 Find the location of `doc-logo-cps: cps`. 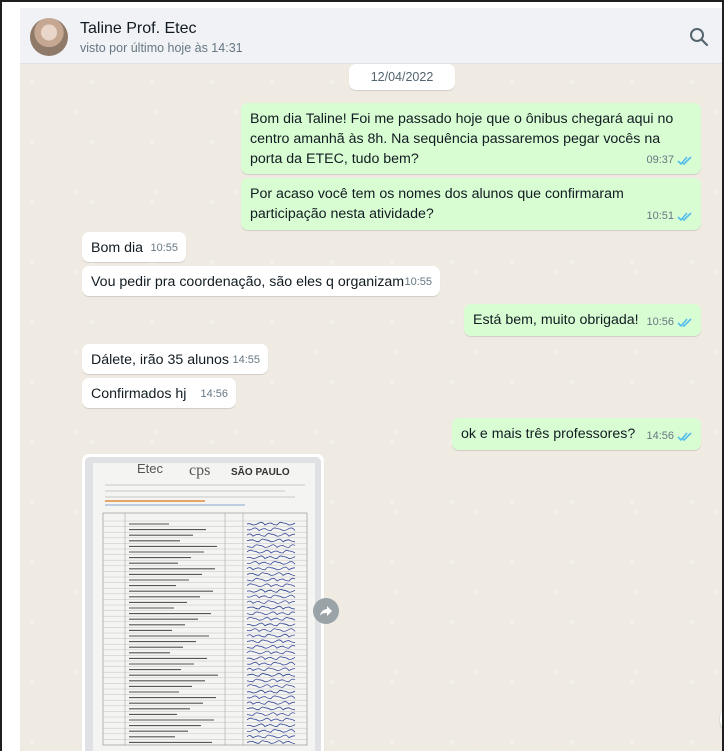

doc-logo-cps: cps is located at coordinates (199, 470).